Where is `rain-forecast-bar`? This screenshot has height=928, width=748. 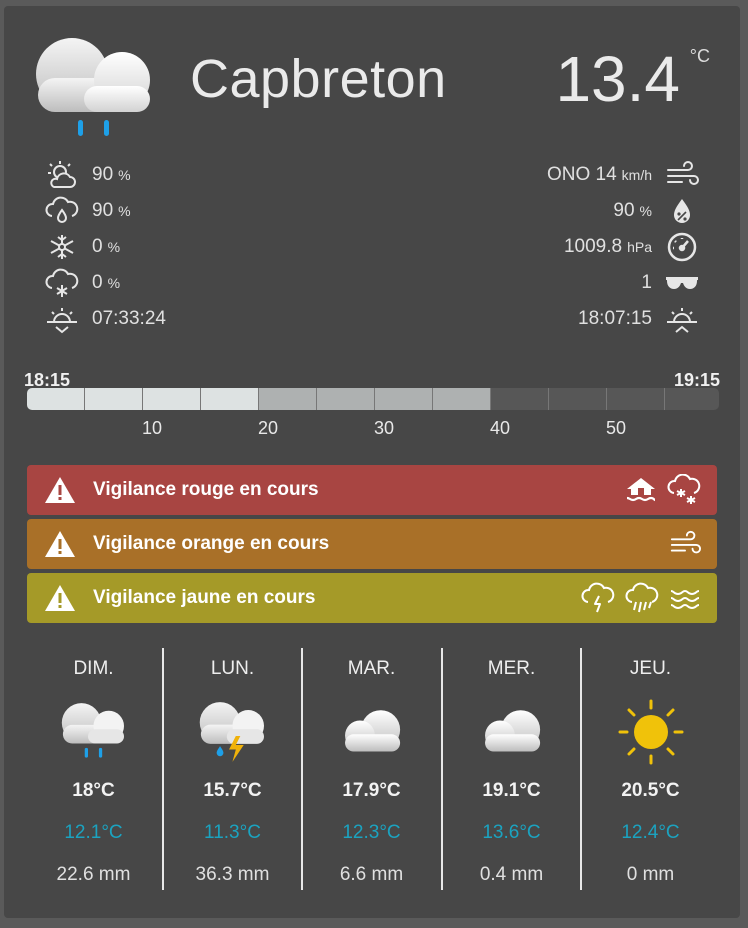
rain-forecast-bar is located at coordinates (373, 399).